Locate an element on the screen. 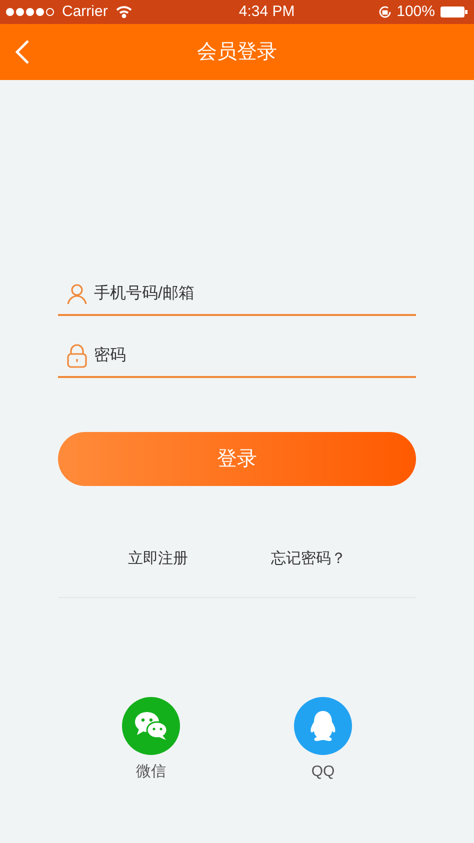 The width and height of the screenshot is (474, 843). battery-icon is located at coordinates (454, 12).